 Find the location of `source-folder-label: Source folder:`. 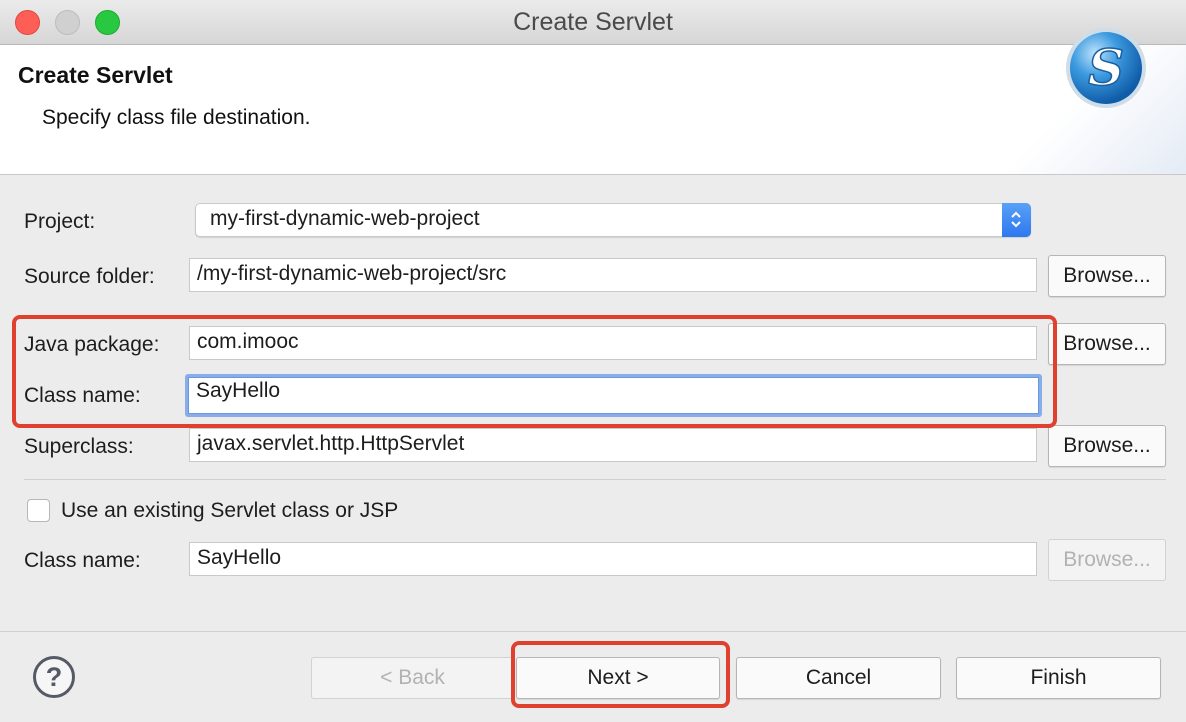

source-folder-label: Source folder: is located at coordinates (89, 276).